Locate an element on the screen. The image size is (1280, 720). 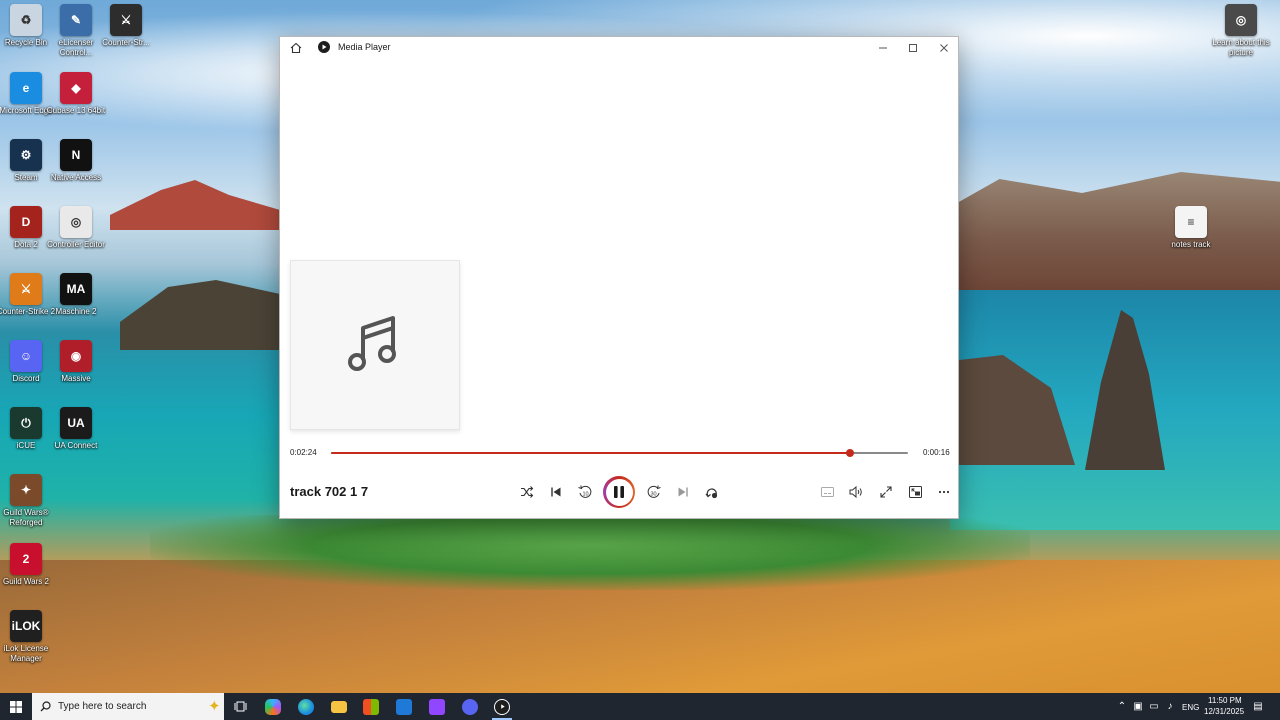
dota2-icon: D is located at coordinates (26, 222).